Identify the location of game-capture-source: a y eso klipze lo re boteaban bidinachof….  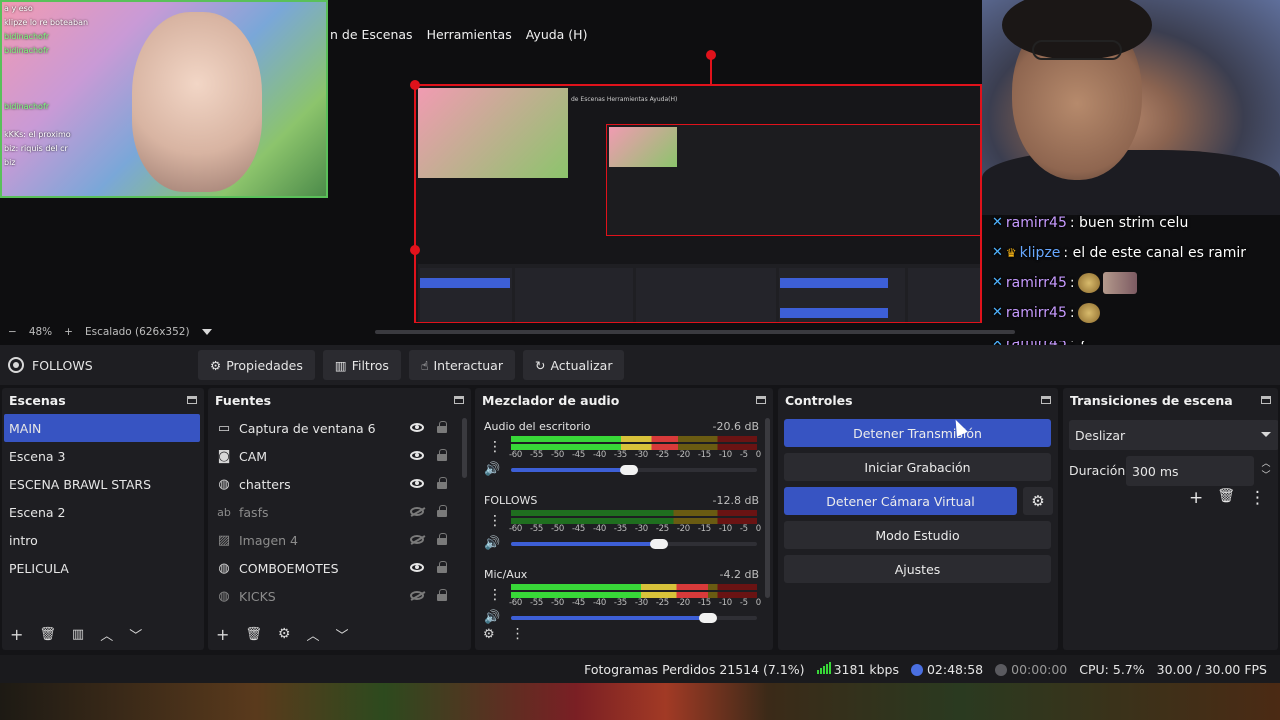
(164, 99).